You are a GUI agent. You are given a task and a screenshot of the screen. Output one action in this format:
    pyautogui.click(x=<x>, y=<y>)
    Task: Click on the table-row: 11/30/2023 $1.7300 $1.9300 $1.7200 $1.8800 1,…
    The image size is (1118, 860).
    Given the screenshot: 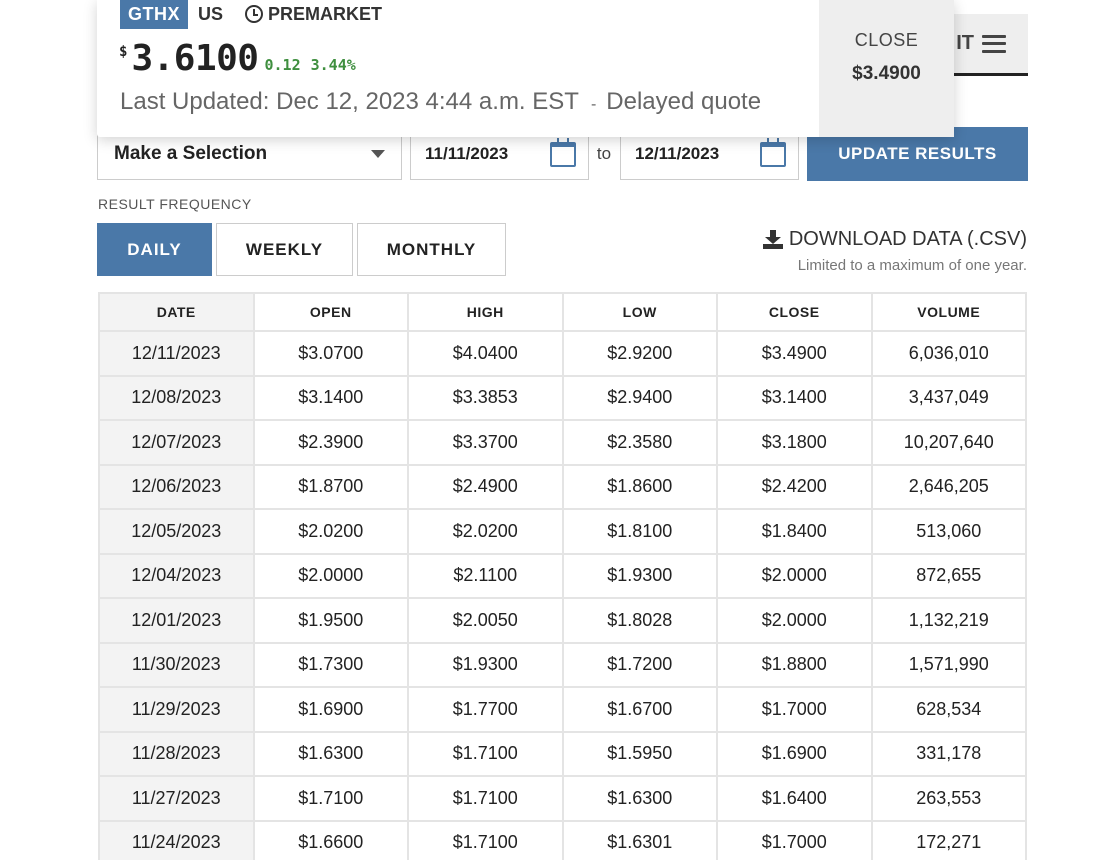 What is the action you would take?
    pyautogui.click(x=562, y=664)
    